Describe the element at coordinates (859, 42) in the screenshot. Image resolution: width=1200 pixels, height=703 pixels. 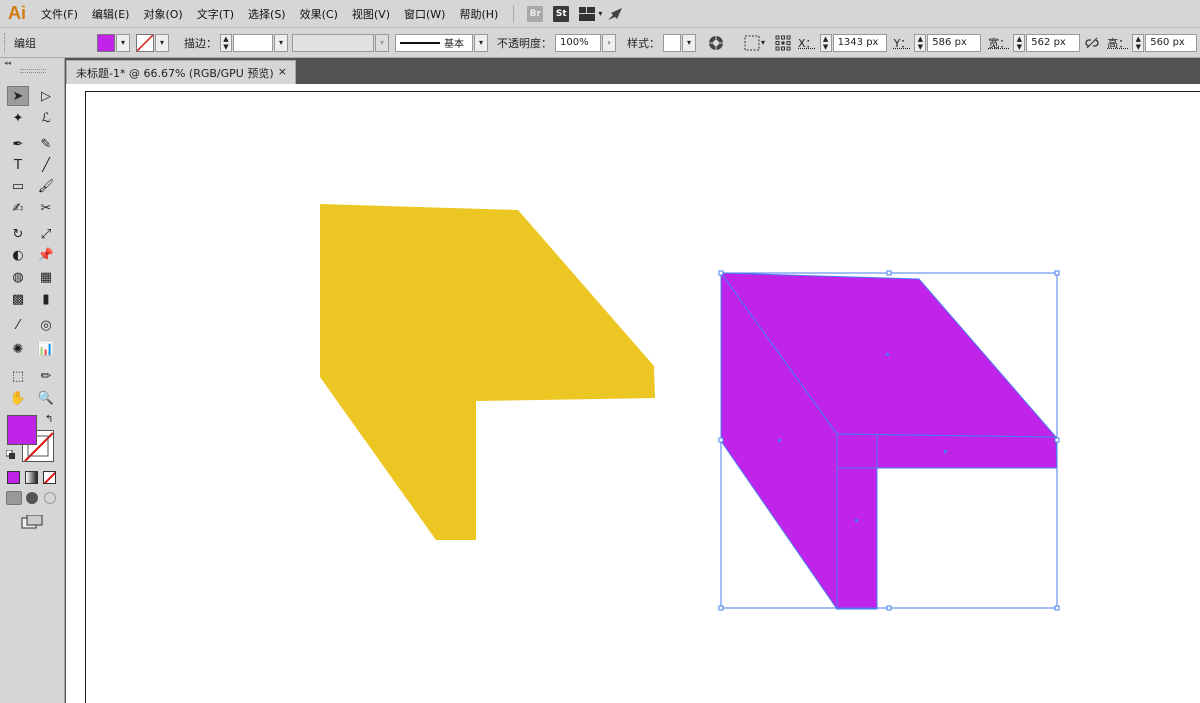
I see `x-field: 1343 px` at that location.